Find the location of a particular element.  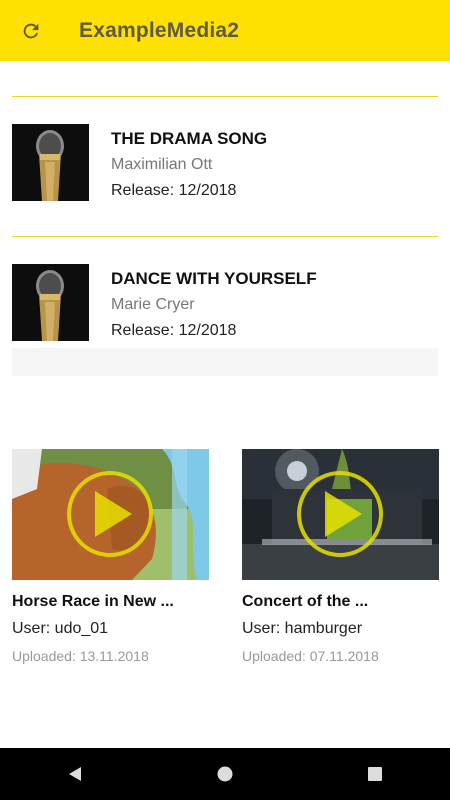

recents-button is located at coordinates (375, 774).